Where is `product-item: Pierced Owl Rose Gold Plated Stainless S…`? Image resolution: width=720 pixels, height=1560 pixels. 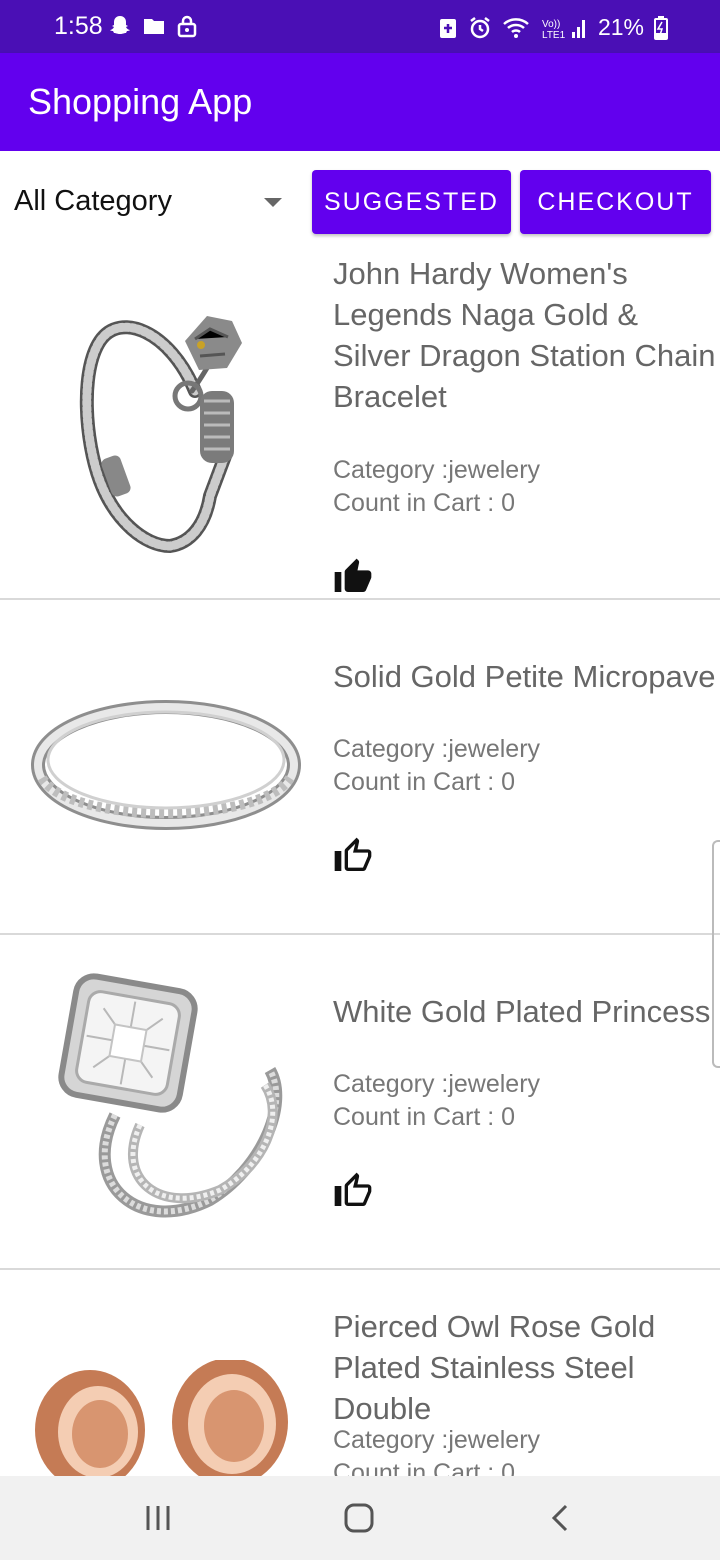
product-item: Pierced Owl Rose Gold Plated Stainless S… is located at coordinates (360, 1373).